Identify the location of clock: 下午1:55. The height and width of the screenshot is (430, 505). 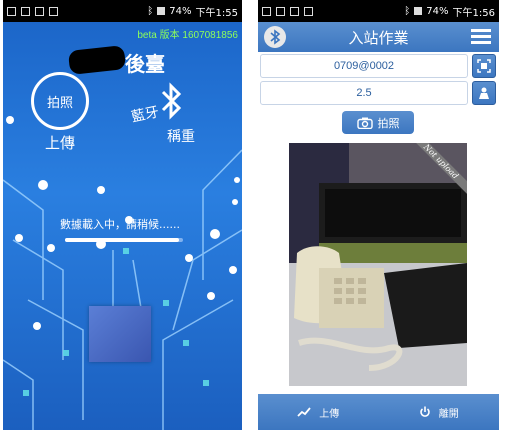
(216, 13).